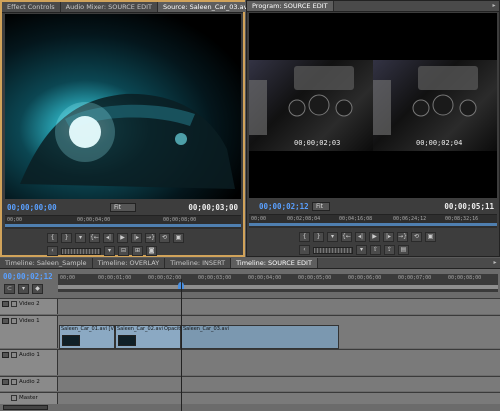 This screenshot has height=411, width=500. I want to click on lift-icon: ⇧, so click(375, 250).